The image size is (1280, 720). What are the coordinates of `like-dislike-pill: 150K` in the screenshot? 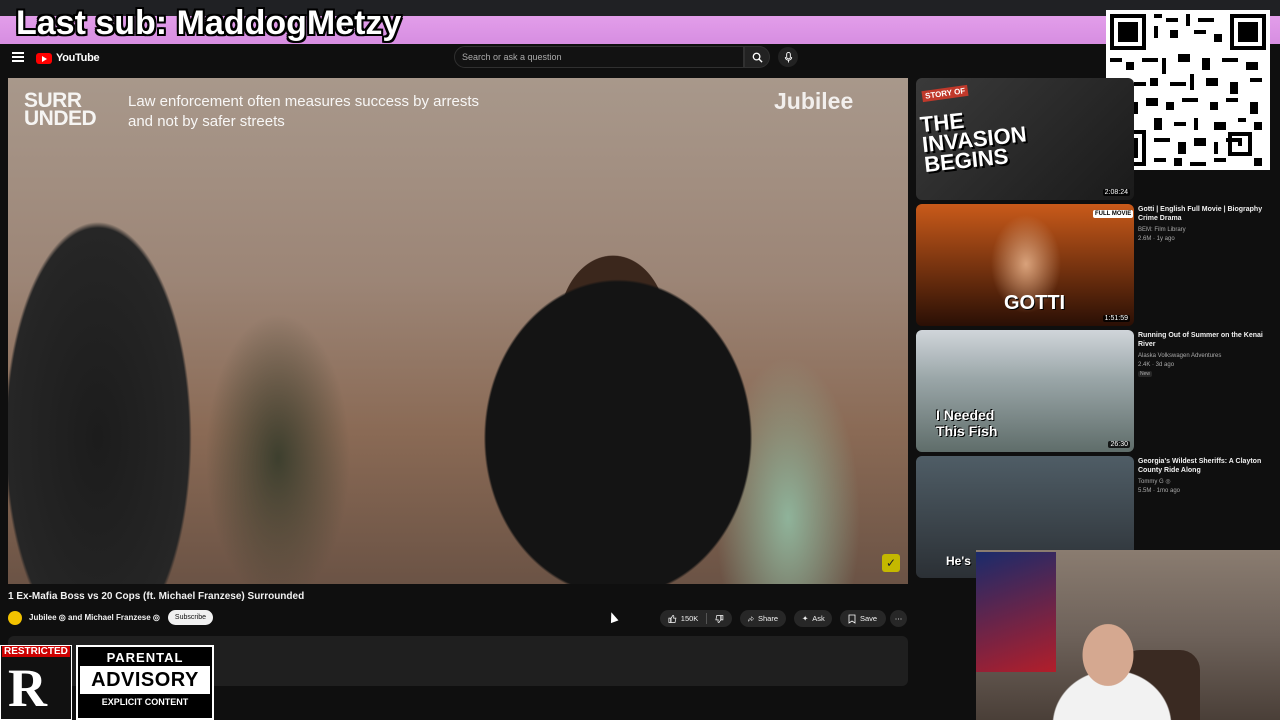 It's located at (696, 618).